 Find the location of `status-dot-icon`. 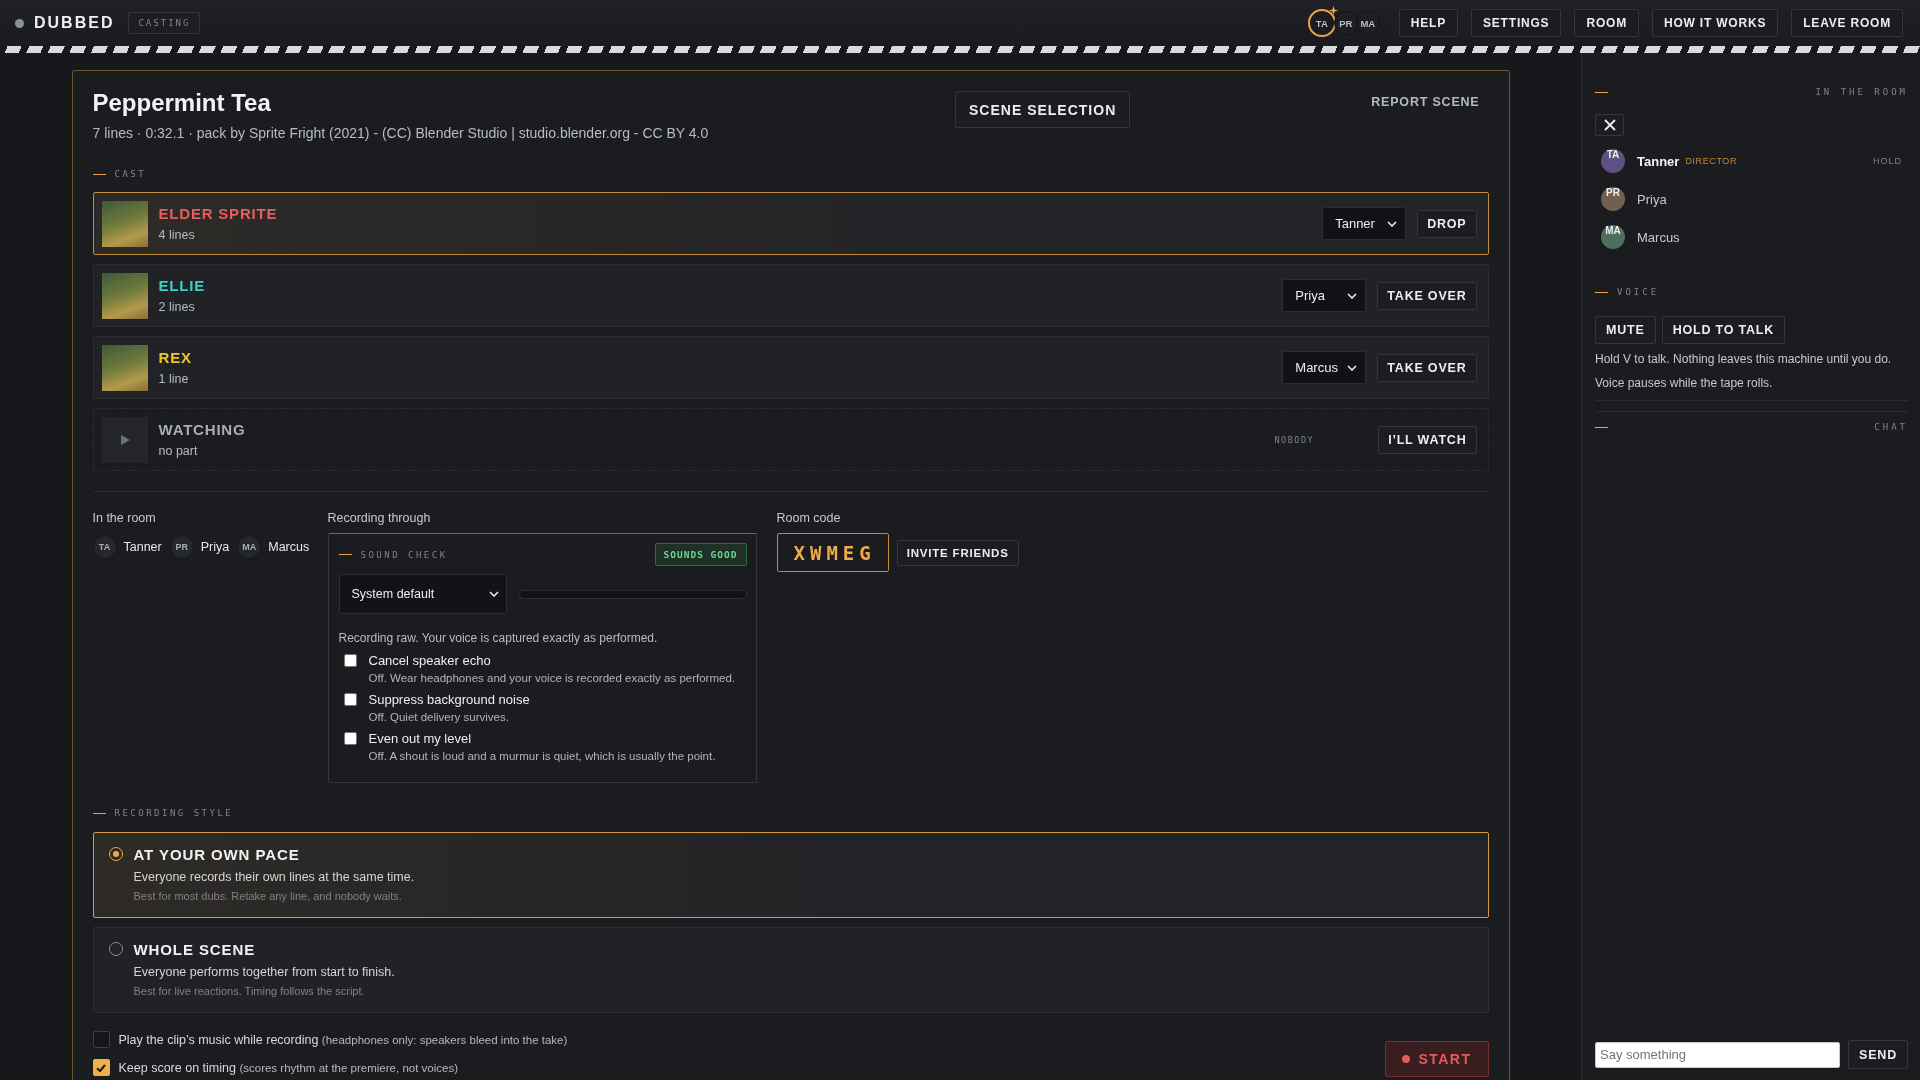

status-dot-icon is located at coordinates (19, 23).